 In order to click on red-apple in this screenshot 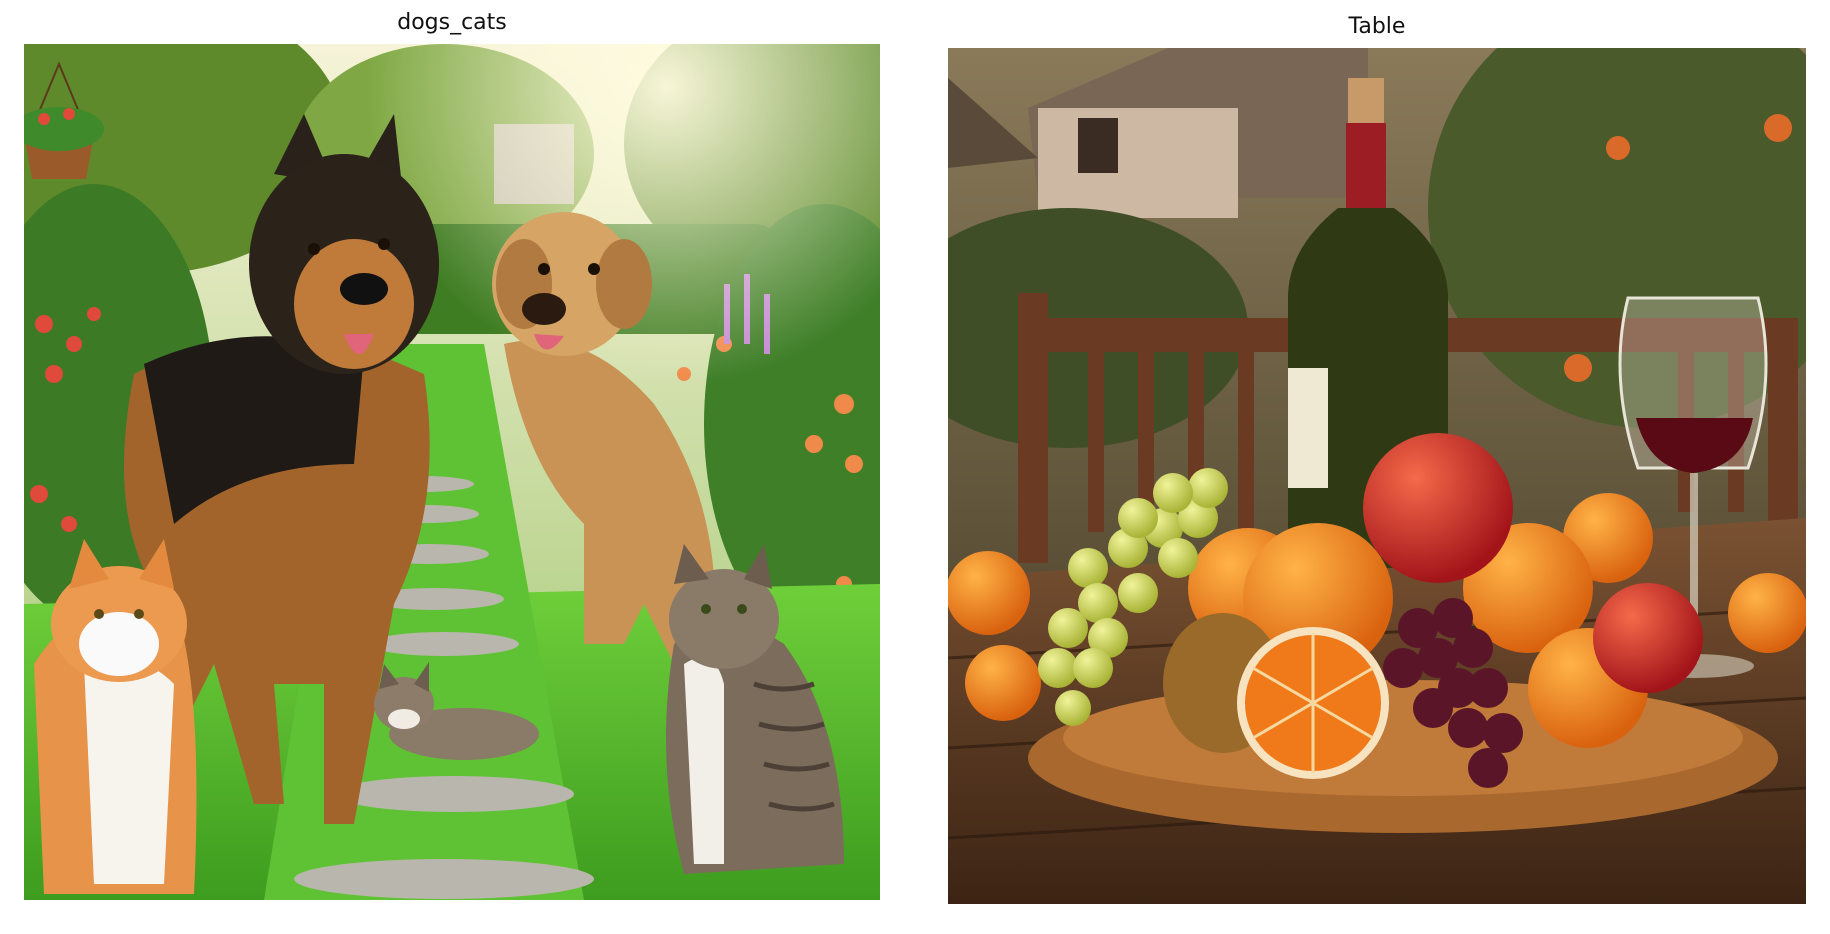, I will do `click(1438, 508)`.